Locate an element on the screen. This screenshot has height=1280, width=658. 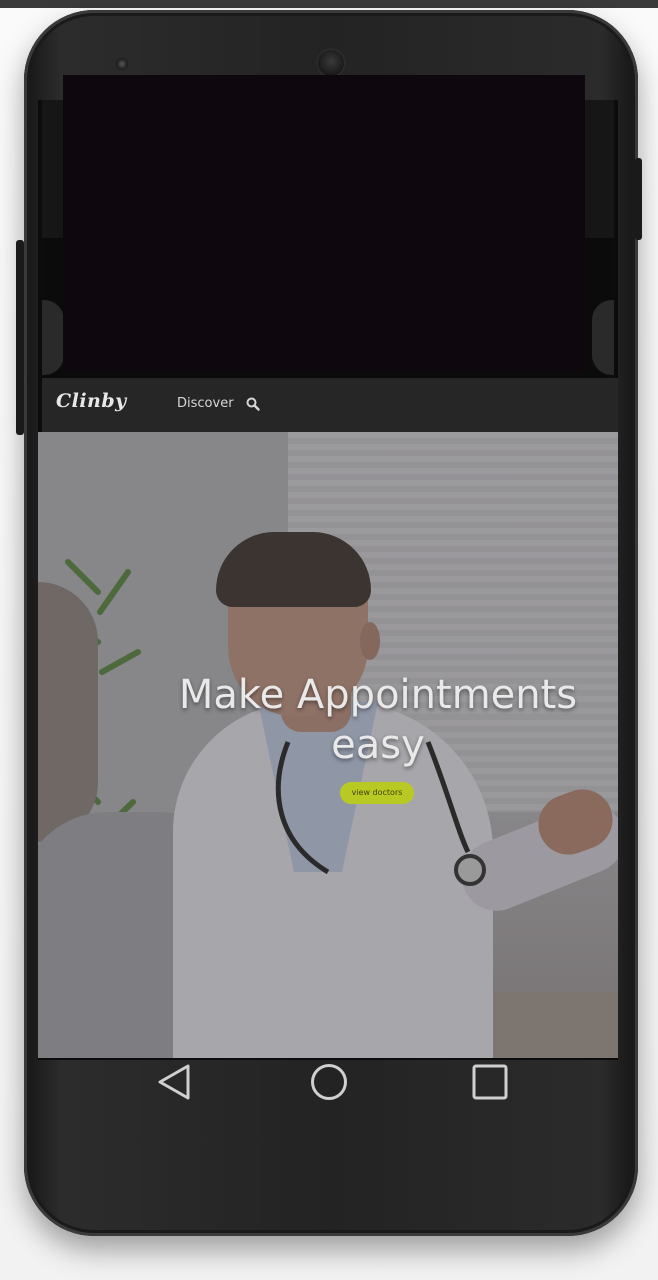
volume-button is located at coordinates (20, 337).